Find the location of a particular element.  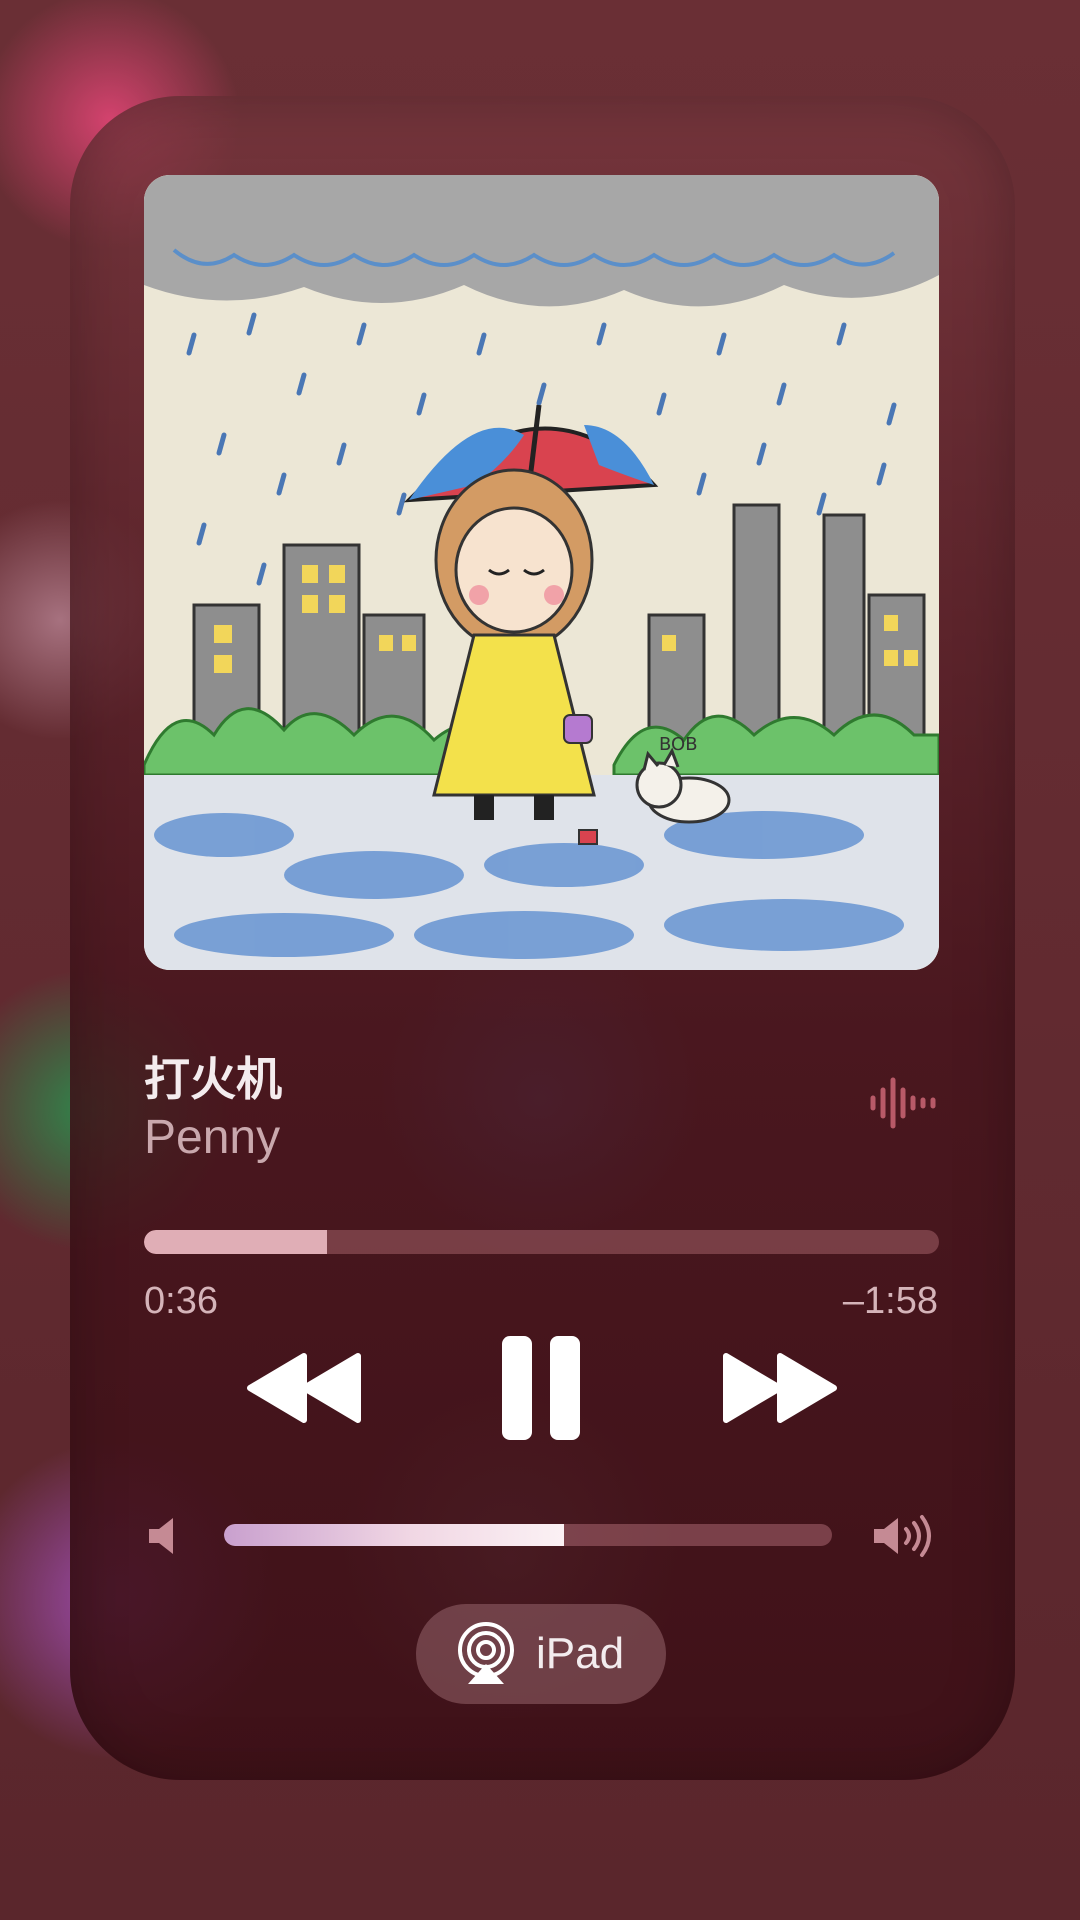

pause-icon is located at coordinates (541, 1388).